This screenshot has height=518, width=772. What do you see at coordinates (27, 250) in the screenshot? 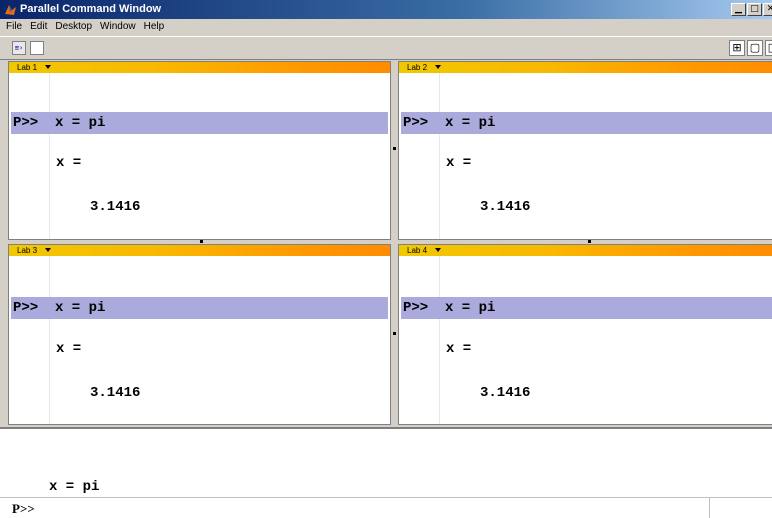
I see `lab-label: Lab 3` at bounding box center [27, 250].